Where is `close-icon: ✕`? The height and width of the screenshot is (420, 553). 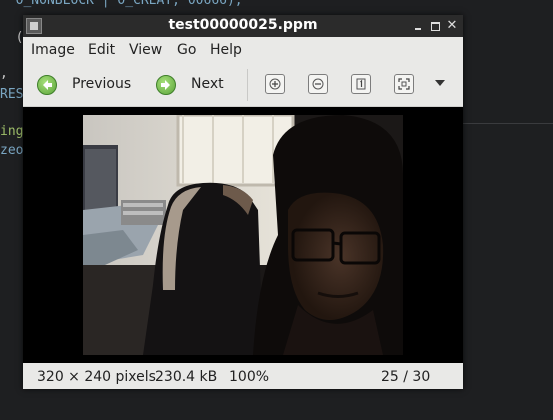 close-icon: ✕ is located at coordinates (452, 25).